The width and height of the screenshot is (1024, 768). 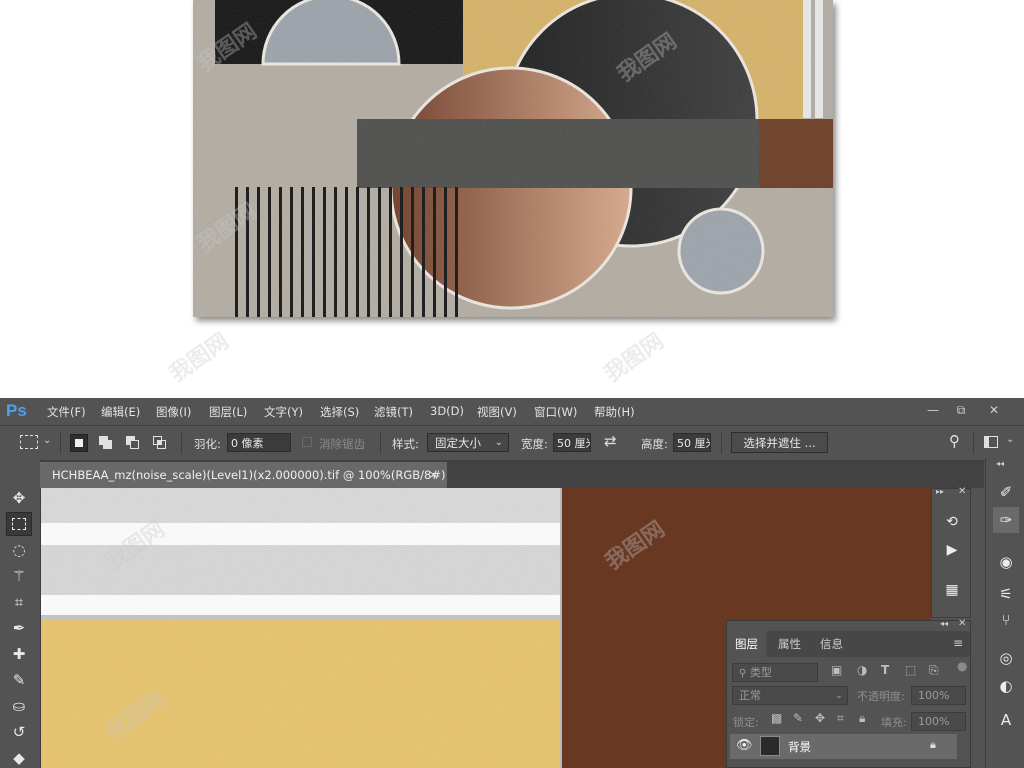 I want to click on lock-all-icon: 🔒︎, so click(x=862, y=718).